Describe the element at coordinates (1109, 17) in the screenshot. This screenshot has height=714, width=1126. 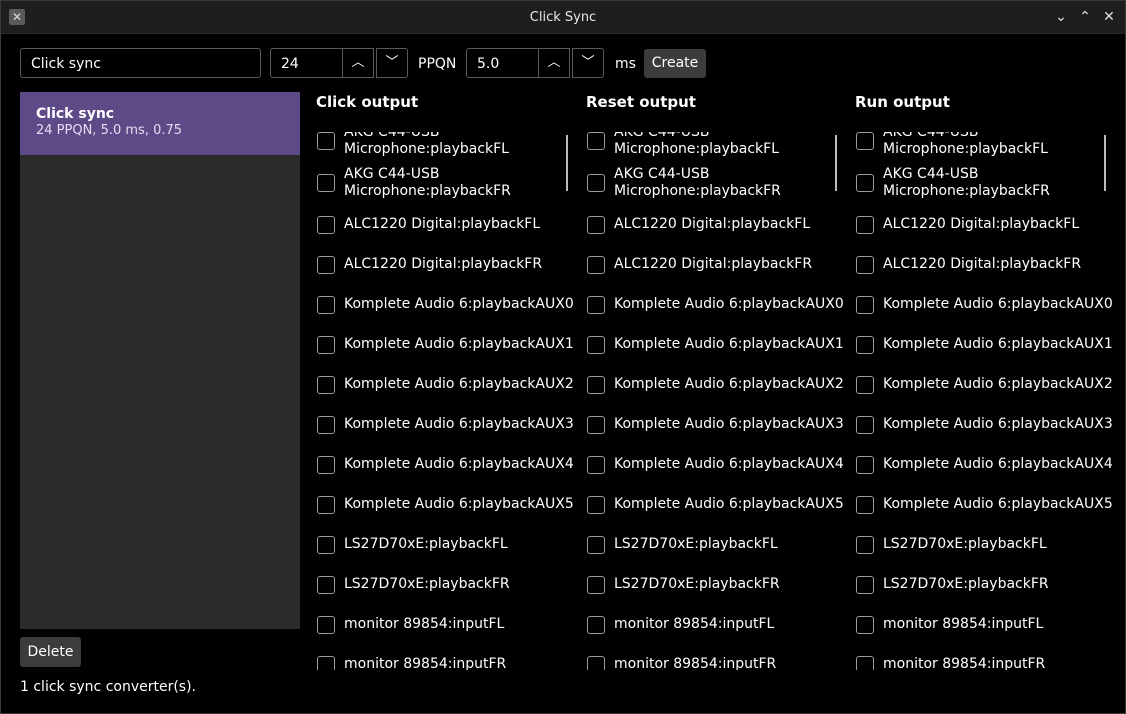
I see `close-icon: ✕` at that location.